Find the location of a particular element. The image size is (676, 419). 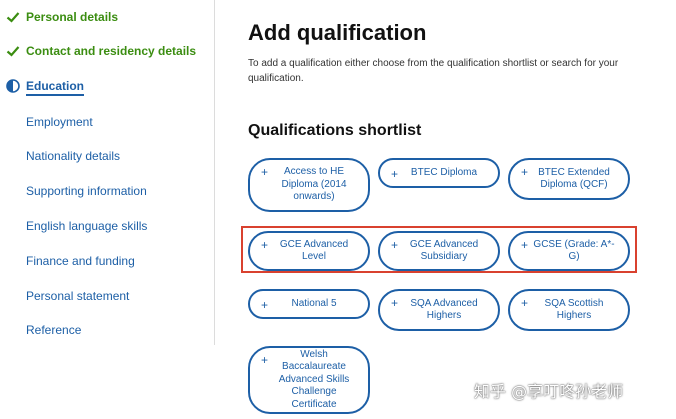

nav-item-employment: Employment is located at coordinates (59, 122).